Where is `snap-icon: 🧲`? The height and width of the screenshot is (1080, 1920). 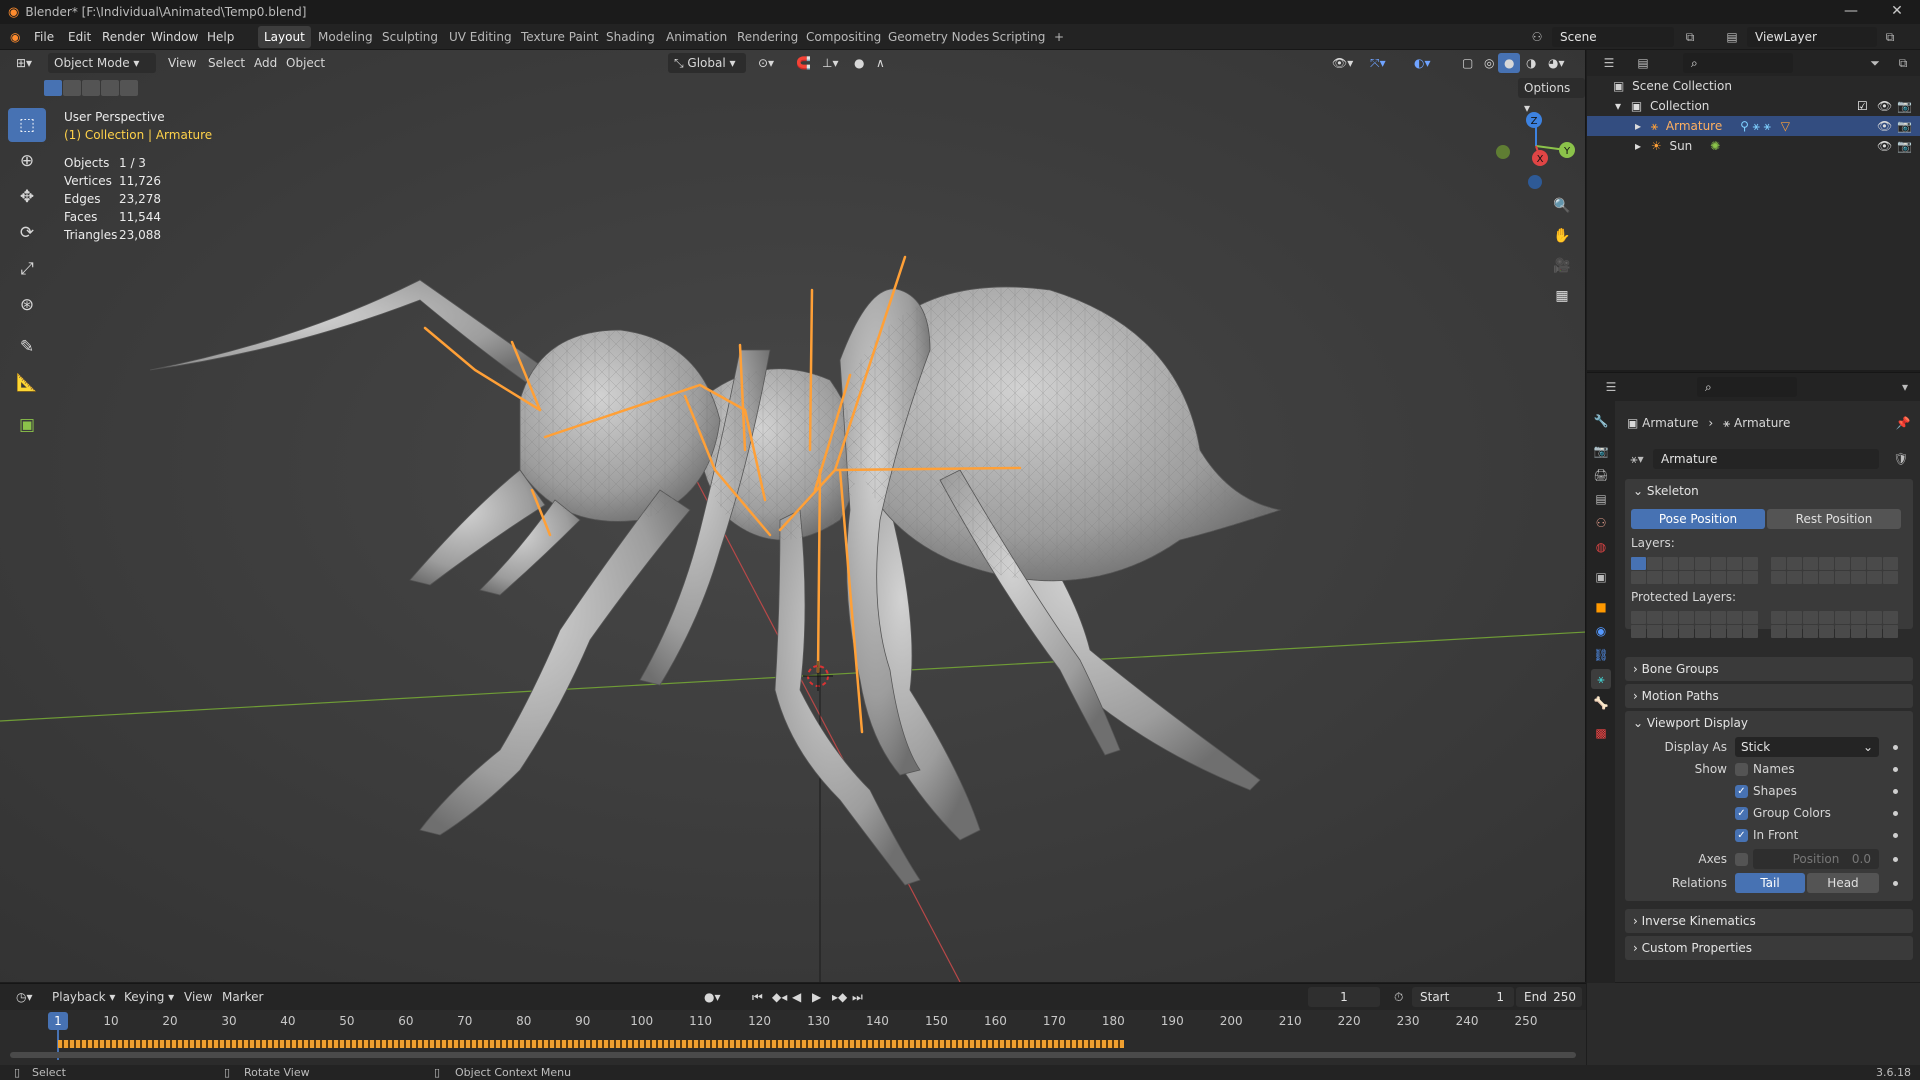 snap-icon: 🧲 is located at coordinates (803, 63).